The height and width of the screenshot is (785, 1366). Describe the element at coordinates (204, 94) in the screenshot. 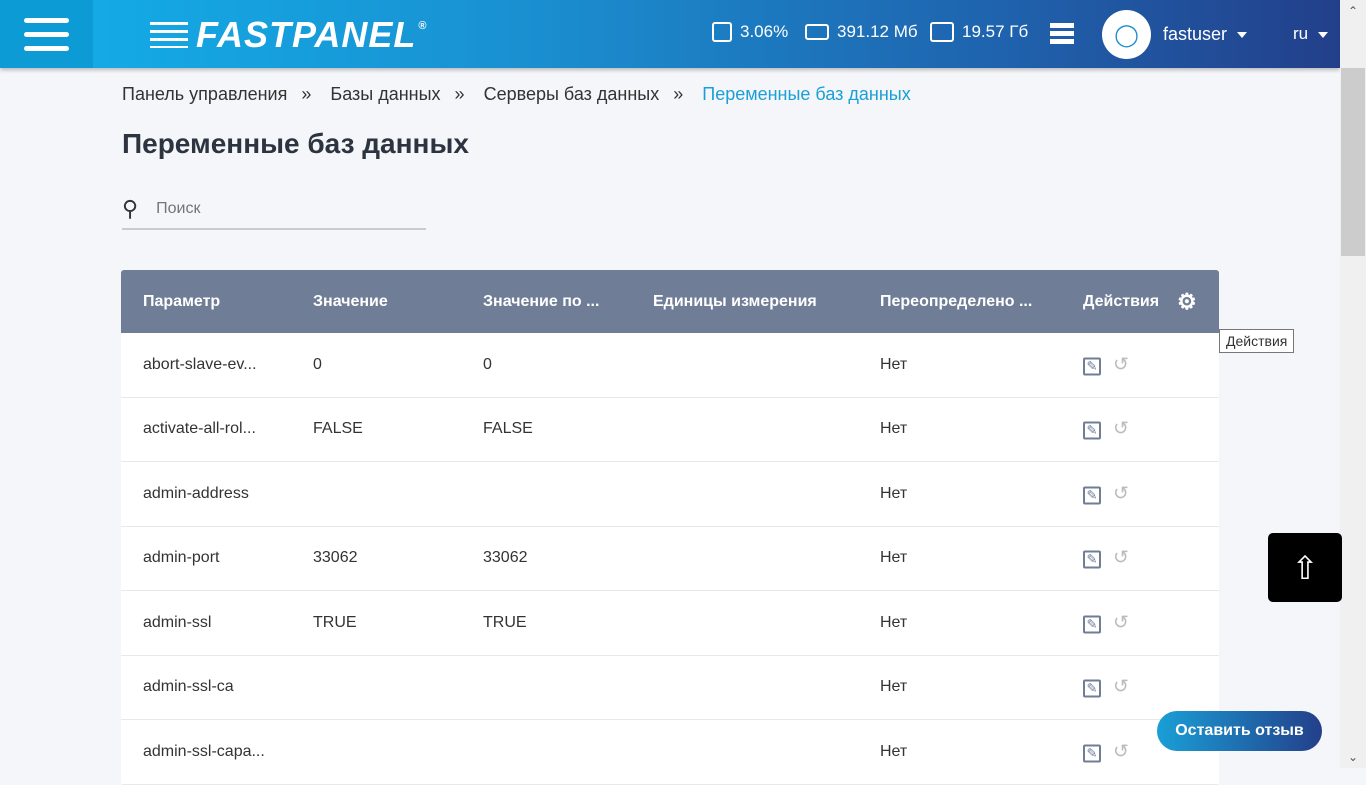

I see `breadcrumb-dashboard: Панель управления` at that location.